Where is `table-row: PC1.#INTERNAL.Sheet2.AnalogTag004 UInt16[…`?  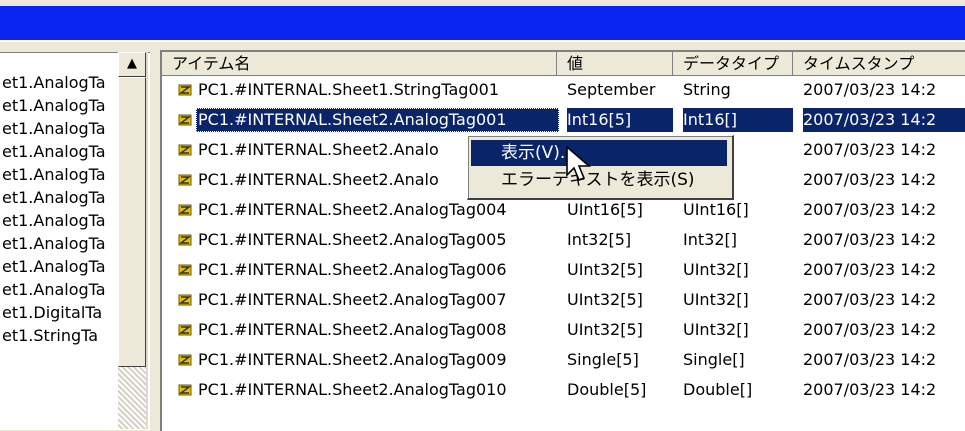
table-row: PC1.#INTERNAL.Sheet2.AnalogTag004 UInt16[… is located at coordinates (563, 210).